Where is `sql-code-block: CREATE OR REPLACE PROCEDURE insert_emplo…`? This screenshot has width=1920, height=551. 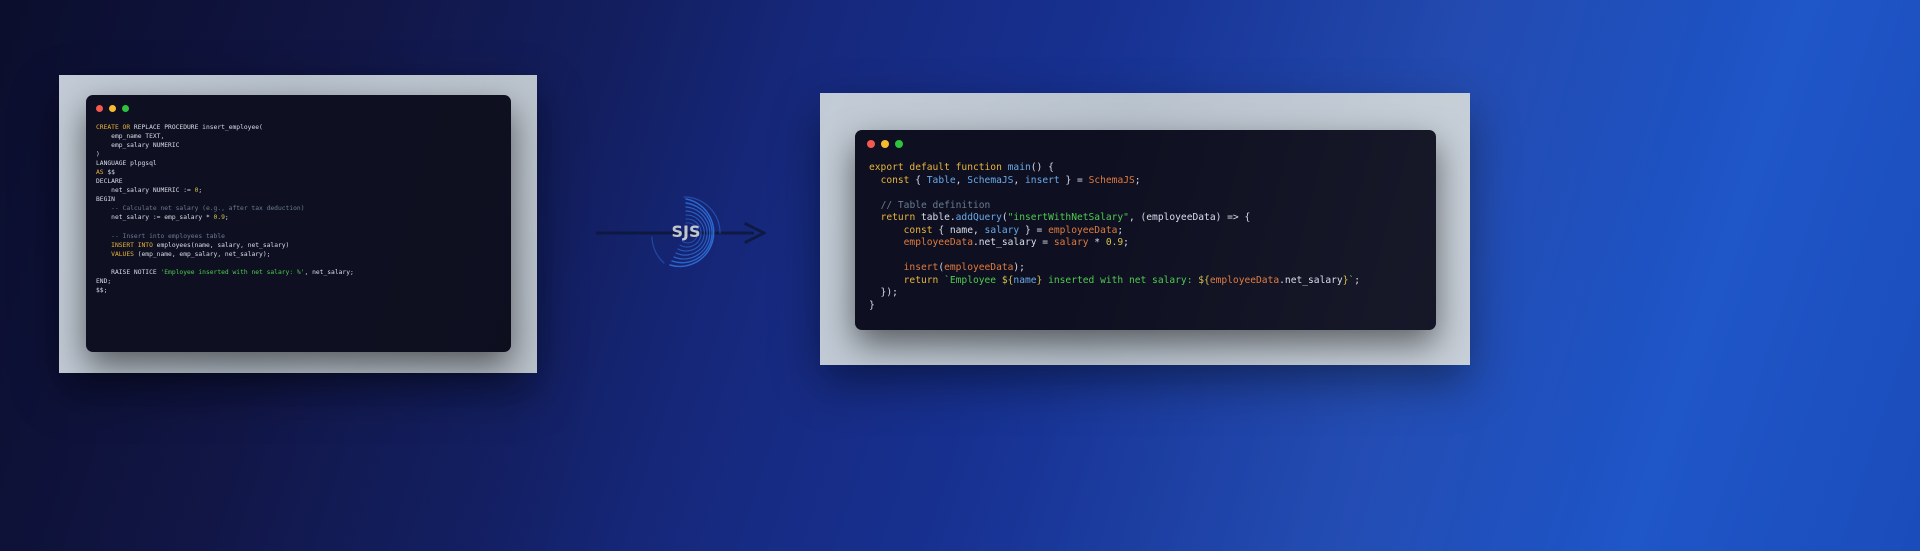
sql-code-block: CREATE OR REPLACE PROCEDURE insert_emplo… is located at coordinates (298, 204).